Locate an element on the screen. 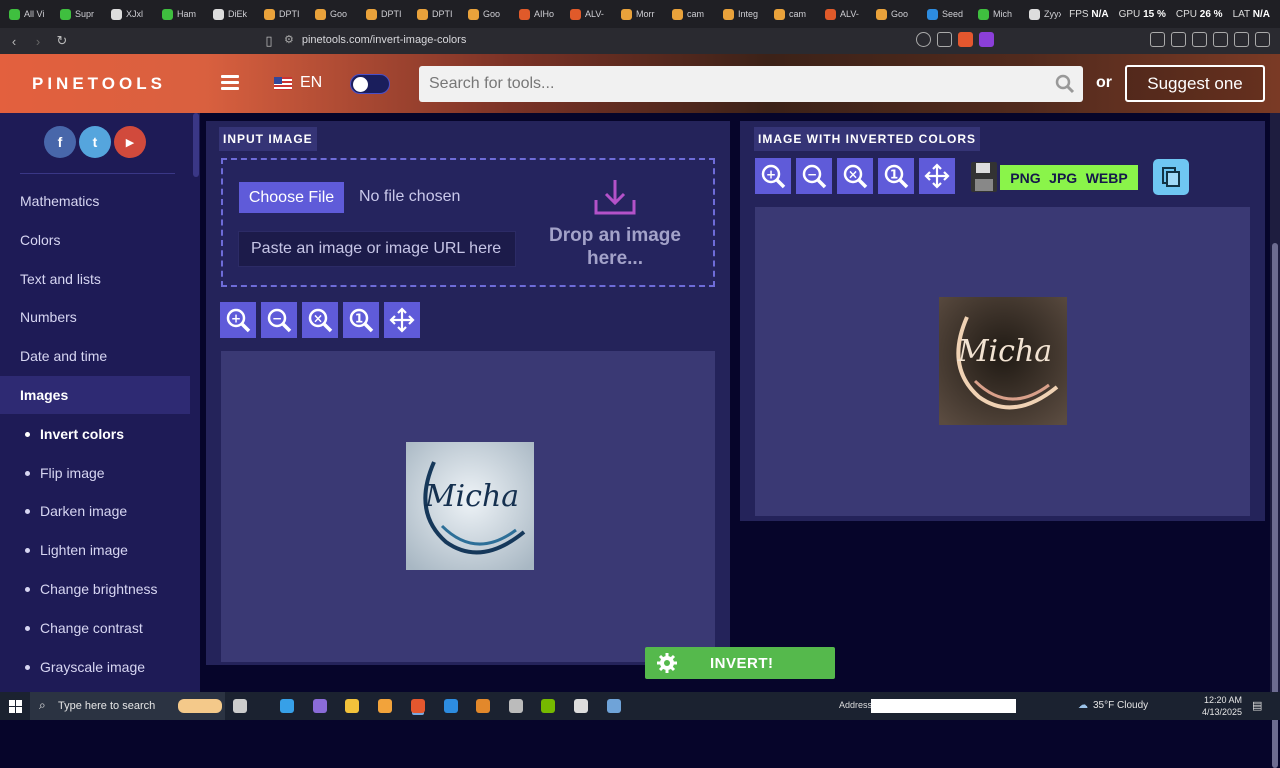  output-zoom-reset-button: × is located at coordinates (855, 176).